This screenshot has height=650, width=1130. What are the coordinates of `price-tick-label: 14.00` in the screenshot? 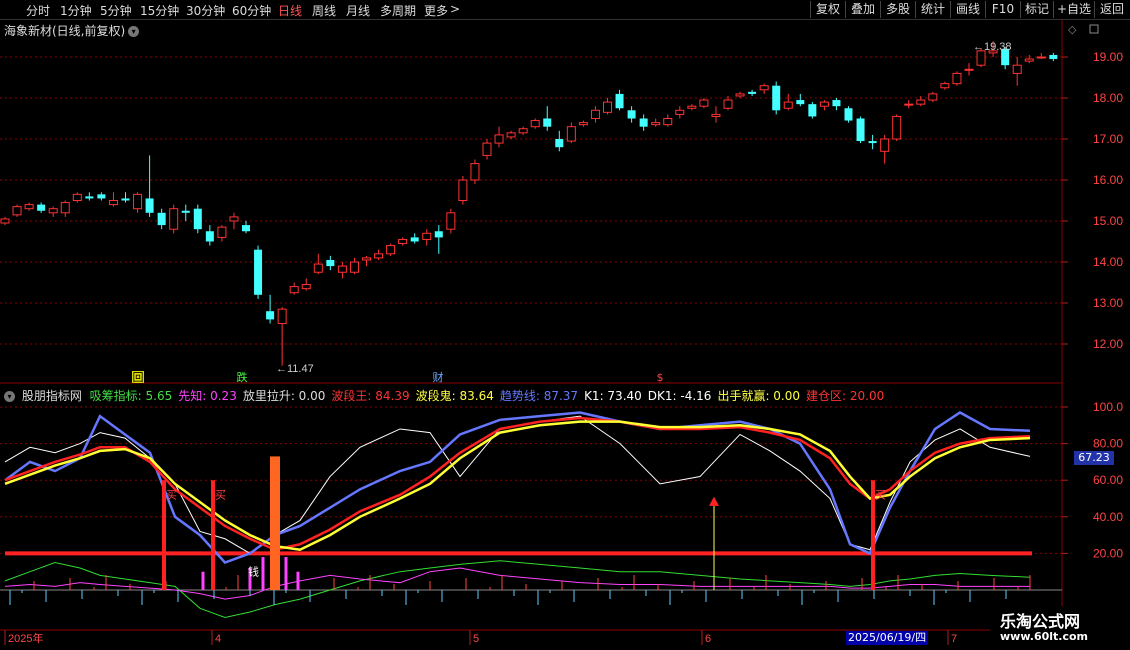 It's located at (1108, 262).